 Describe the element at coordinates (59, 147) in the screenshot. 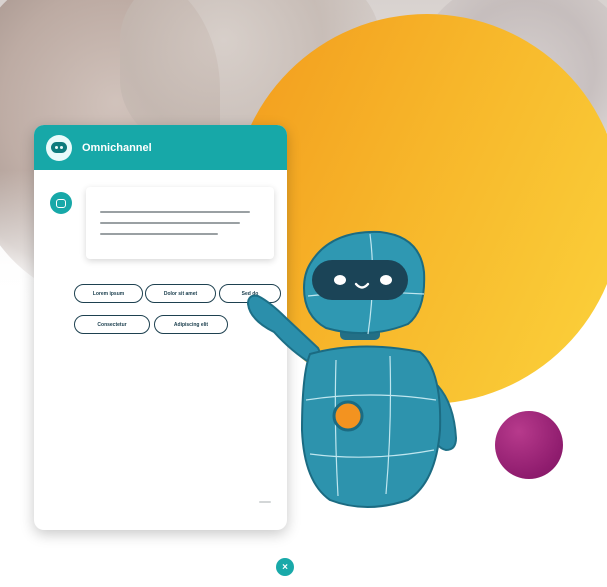

I see `bot-icon` at that location.